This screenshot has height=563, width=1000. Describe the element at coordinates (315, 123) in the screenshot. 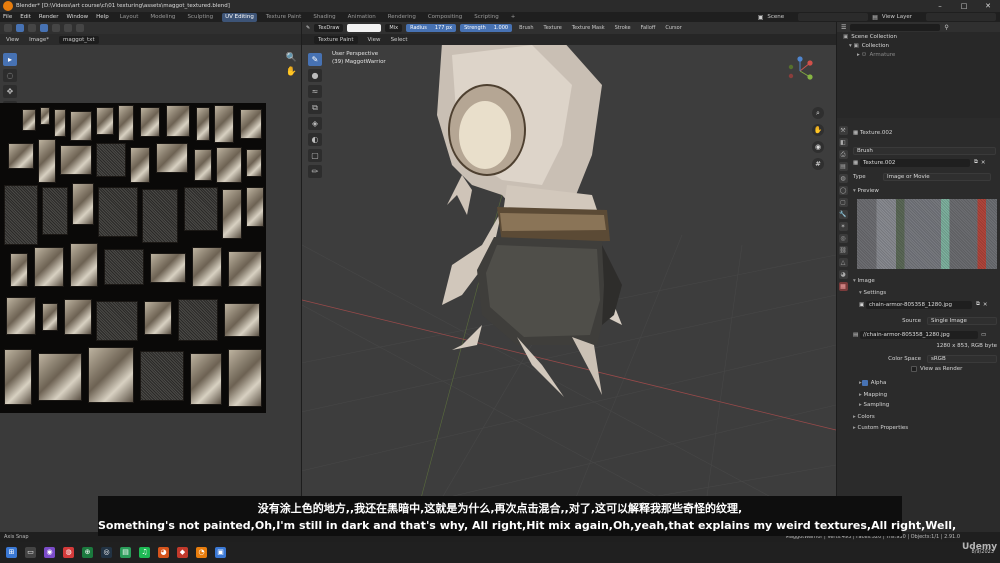

I see `fill-tool-icon: ◈` at that location.